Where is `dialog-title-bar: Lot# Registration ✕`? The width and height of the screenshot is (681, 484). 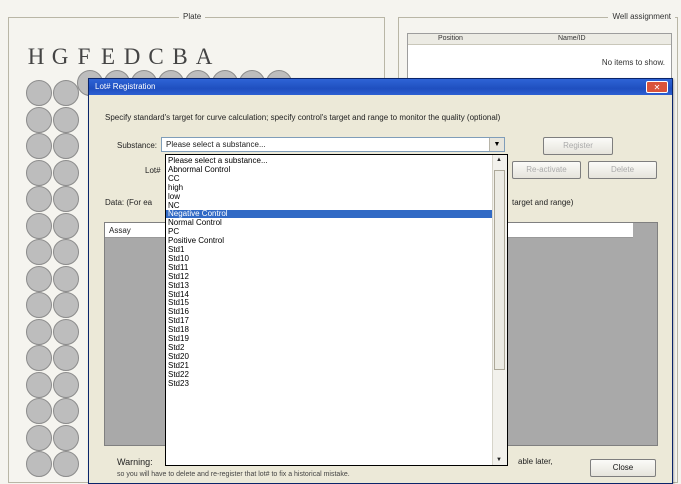
dialog-title-bar: Lot# Registration ✕ is located at coordinates (380, 87).